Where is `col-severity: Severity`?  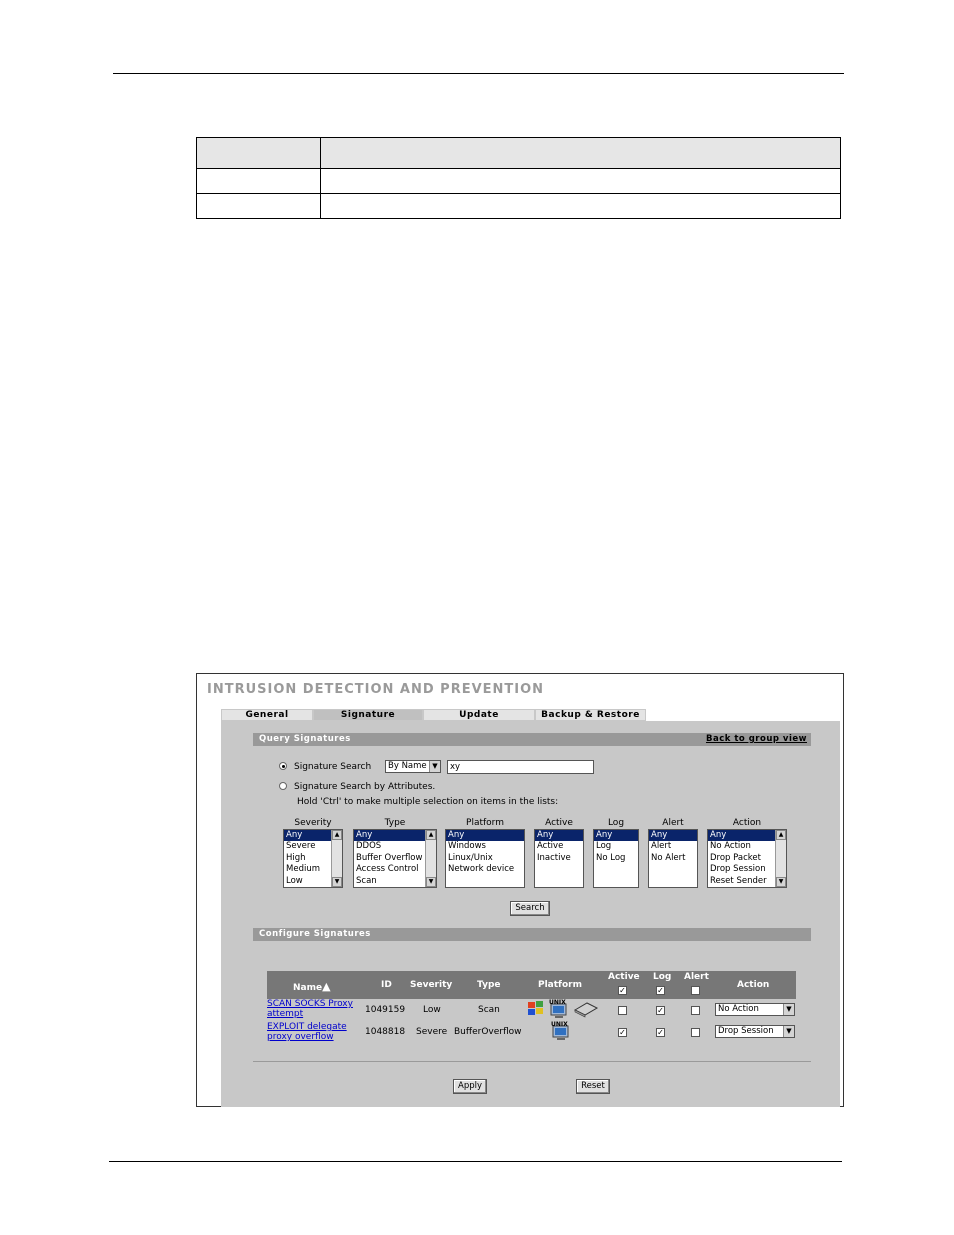 col-severity: Severity is located at coordinates (431, 985).